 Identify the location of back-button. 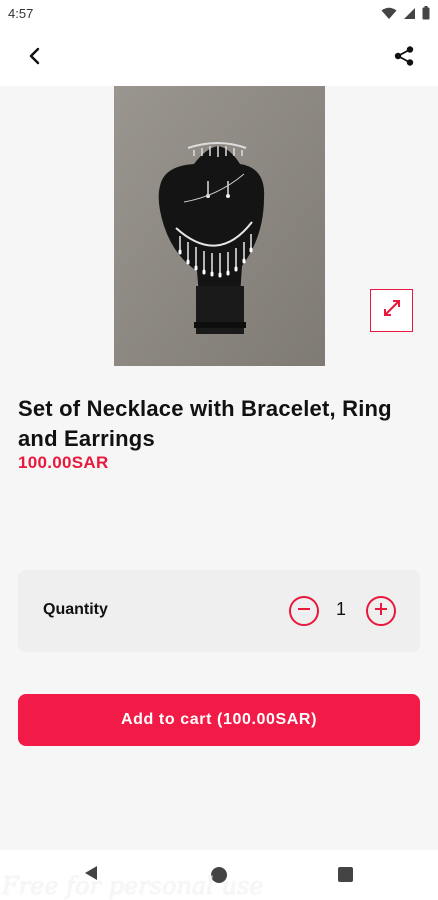
(34, 58).